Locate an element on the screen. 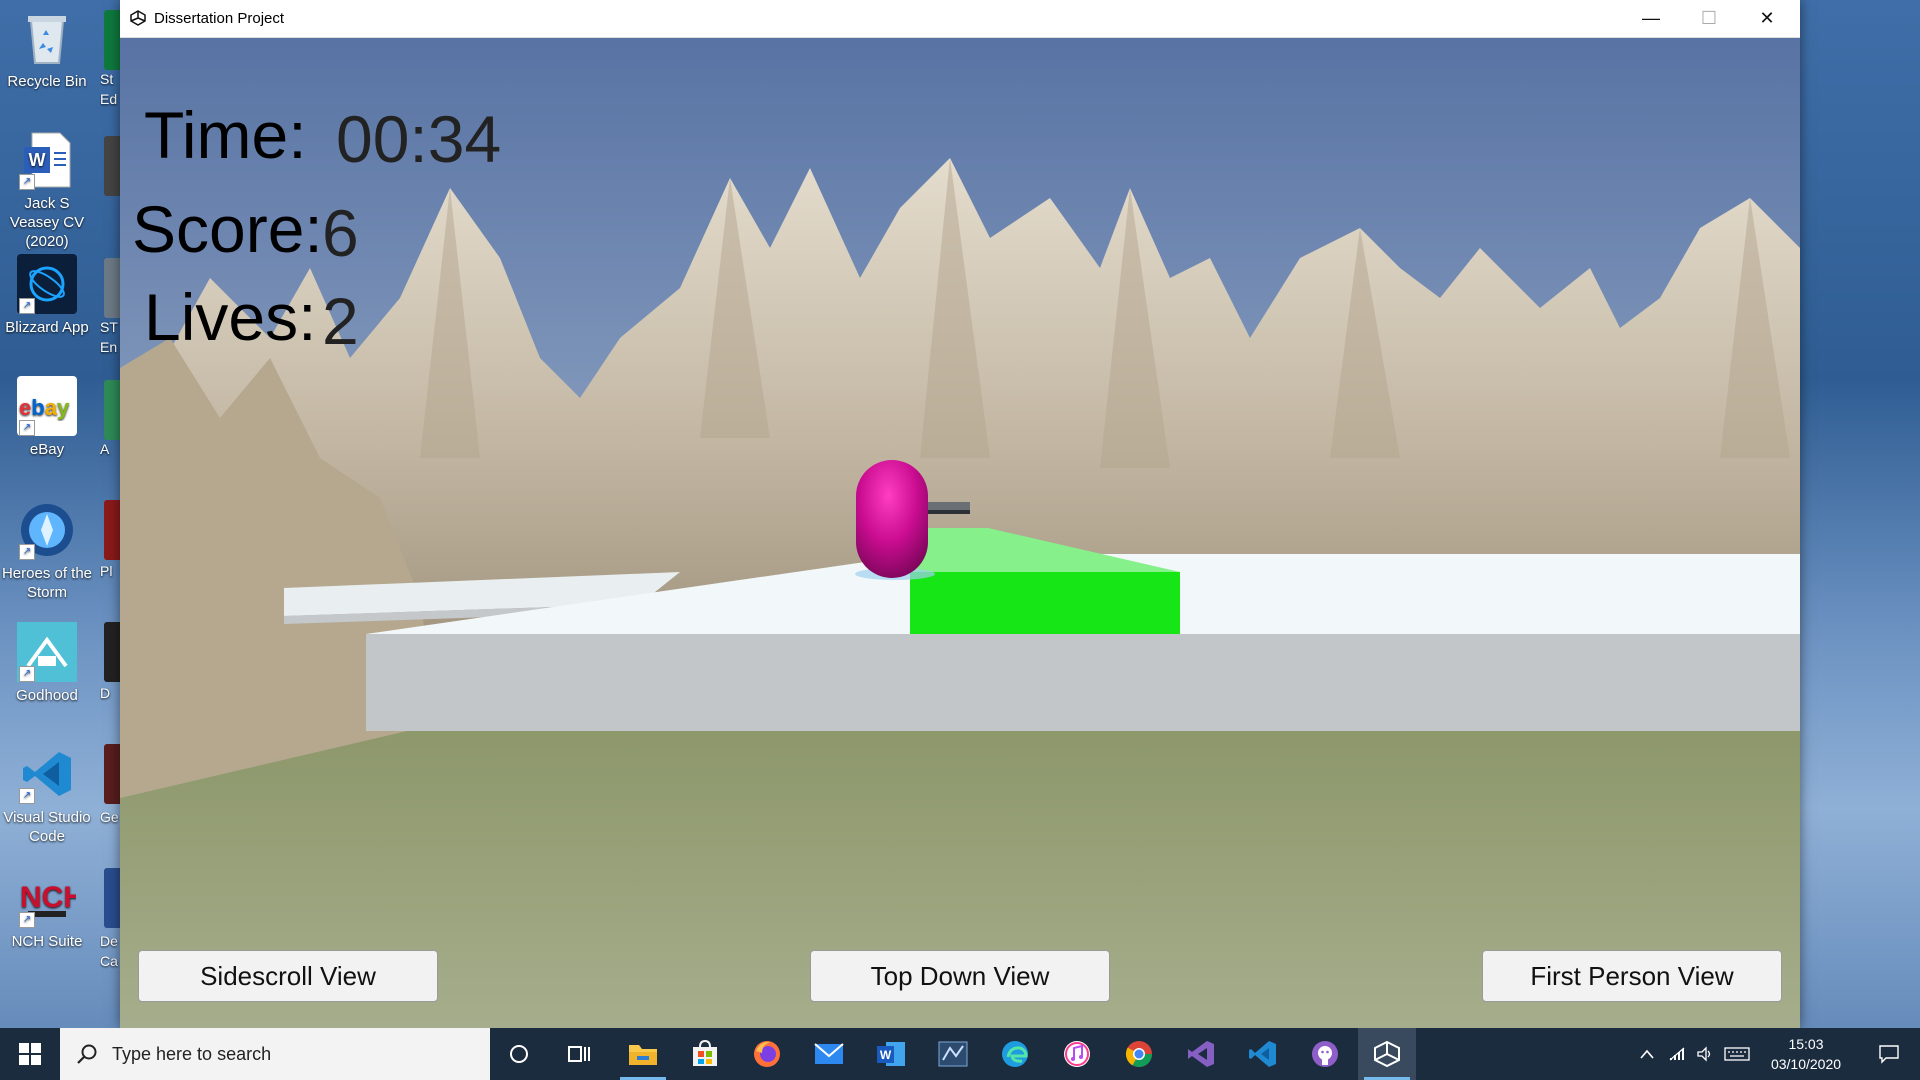  network-icon is located at coordinates (1677, 1054).